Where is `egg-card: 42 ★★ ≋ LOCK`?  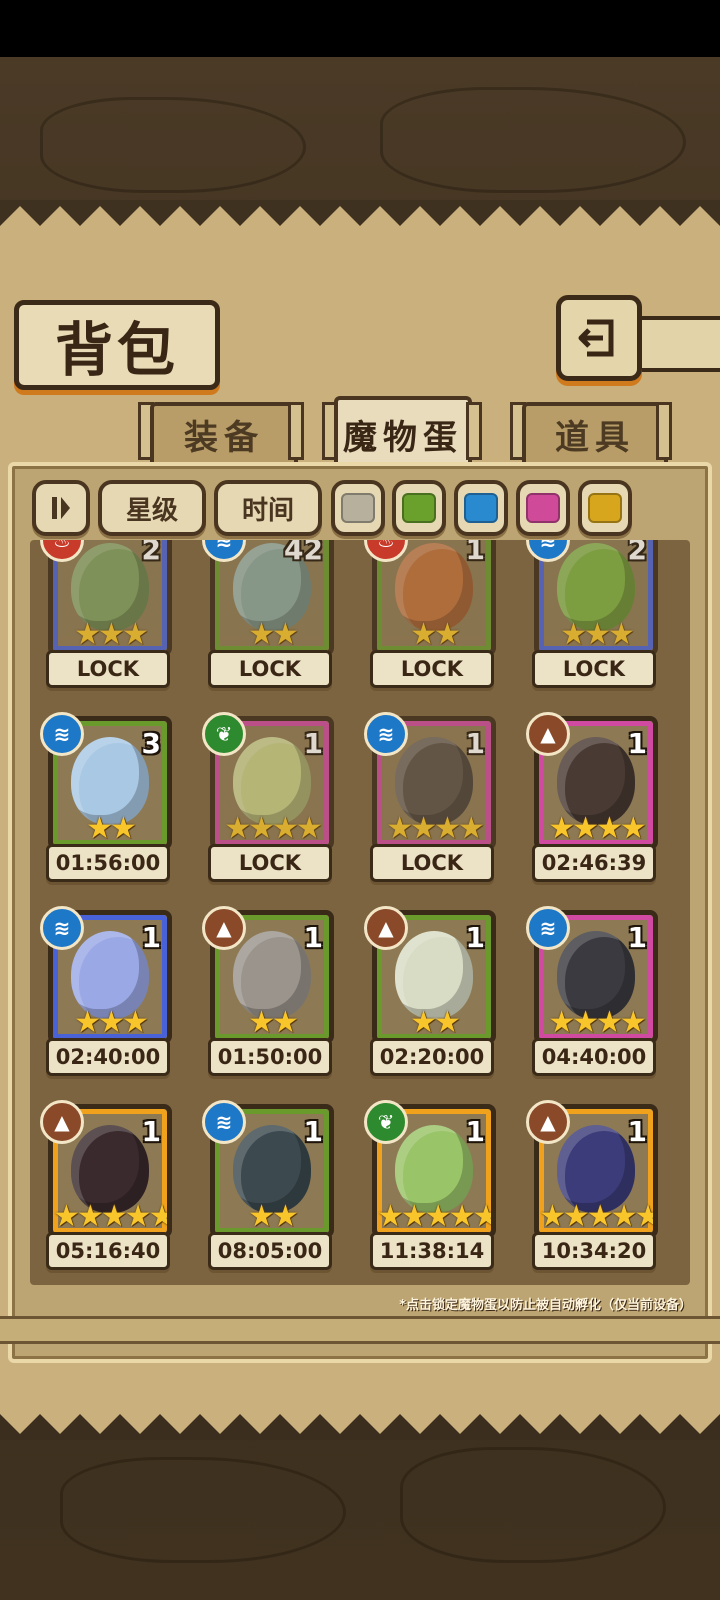 egg-card: 42 ★★ ≋ LOCK is located at coordinates (268, 616).